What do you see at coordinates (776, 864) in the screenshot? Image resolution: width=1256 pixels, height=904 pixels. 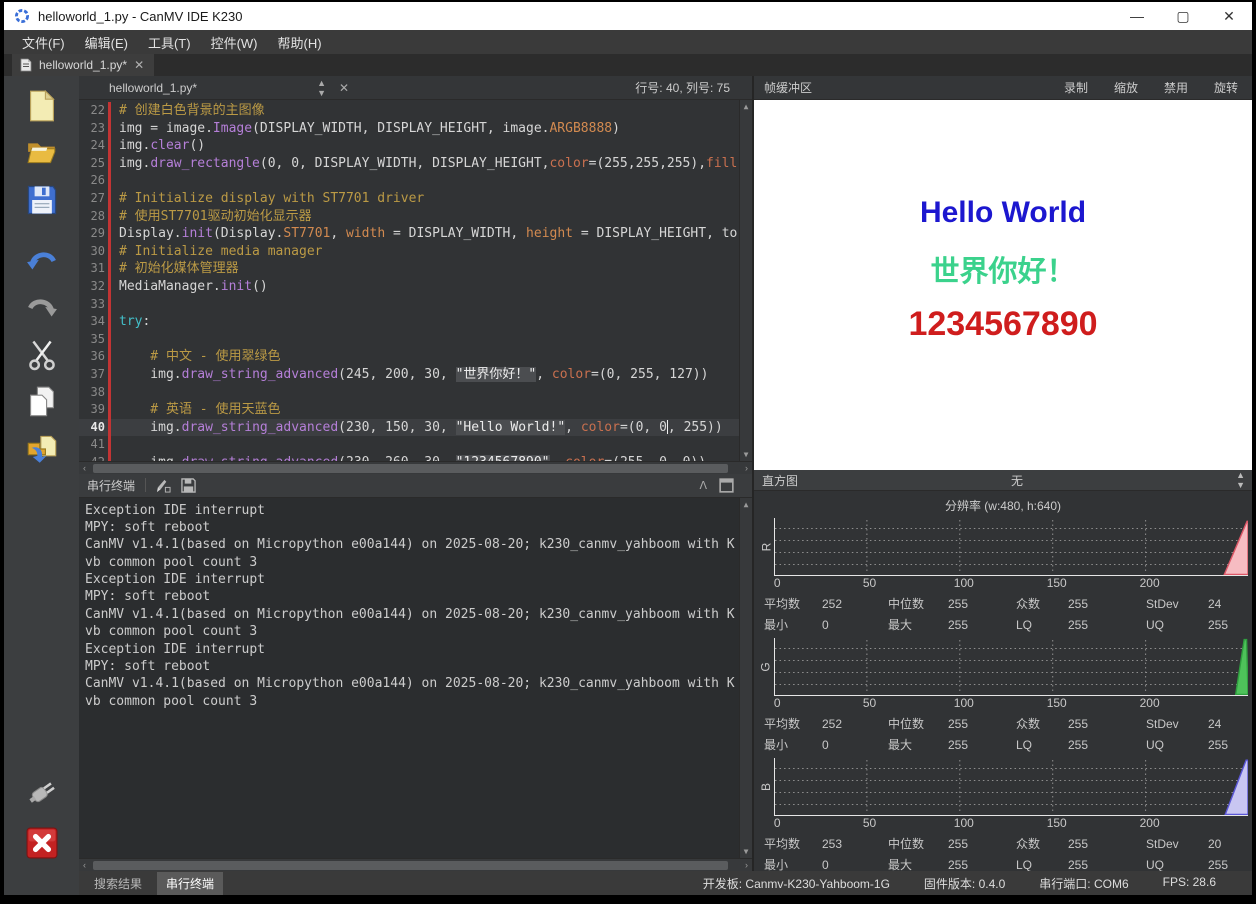 I see `stat-label: 最小` at bounding box center [776, 864].